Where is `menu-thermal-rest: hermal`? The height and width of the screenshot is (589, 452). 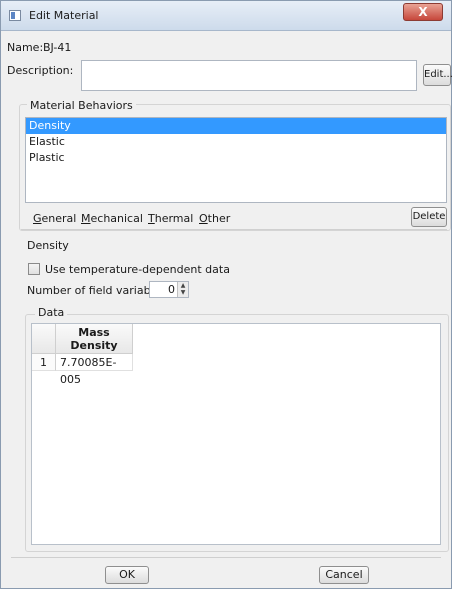
menu-thermal-rest: hermal is located at coordinates (174, 218).